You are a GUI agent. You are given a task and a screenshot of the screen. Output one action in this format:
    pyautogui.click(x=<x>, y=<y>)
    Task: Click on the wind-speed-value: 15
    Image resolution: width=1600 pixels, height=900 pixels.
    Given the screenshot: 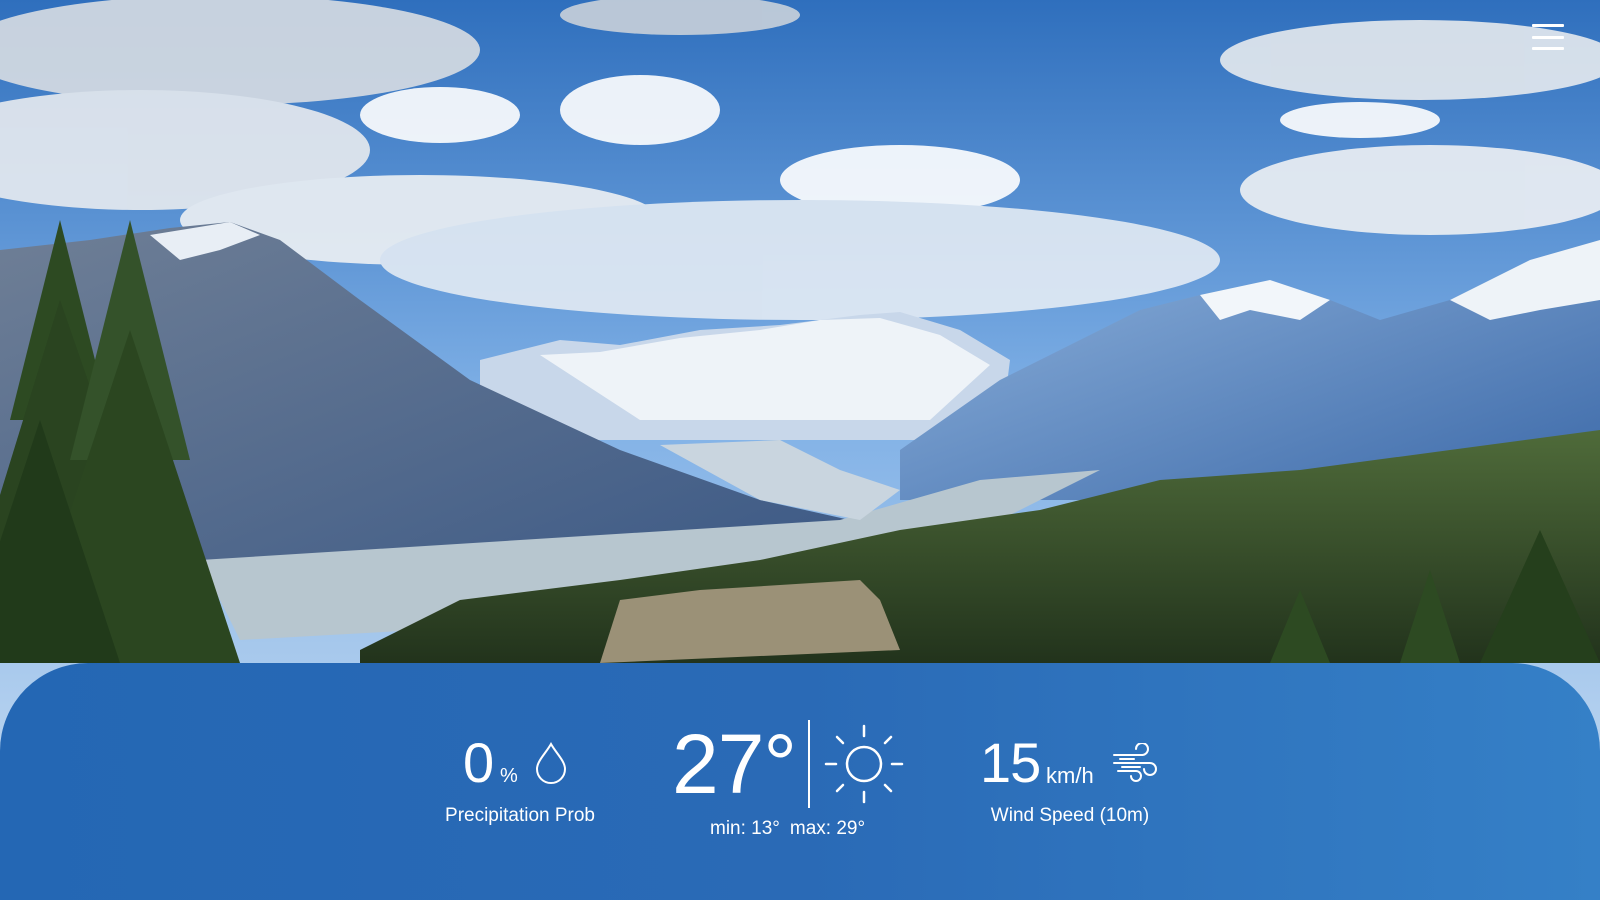 What is the action you would take?
    pyautogui.click(x=1010, y=762)
    